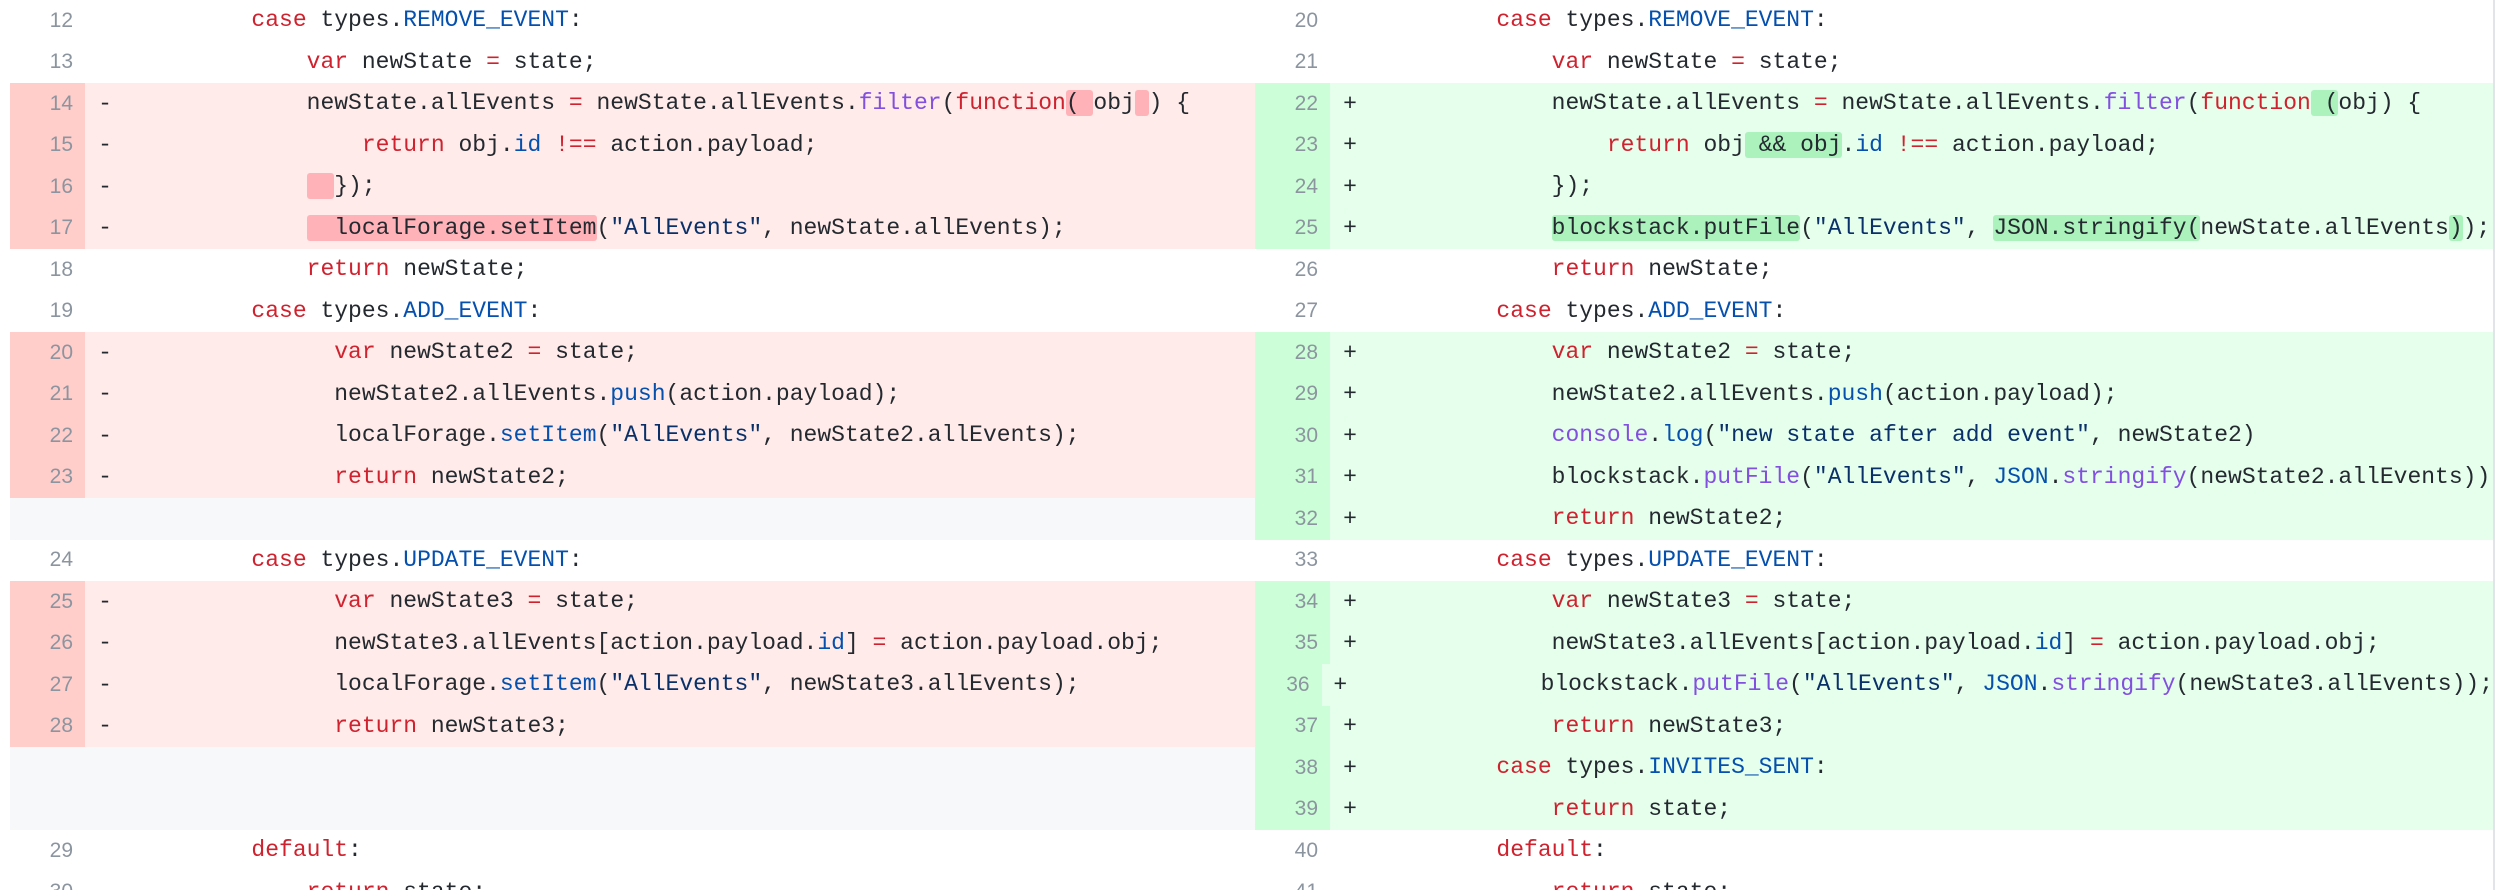  I want to click on function-token: filter, so click(2145, 103).